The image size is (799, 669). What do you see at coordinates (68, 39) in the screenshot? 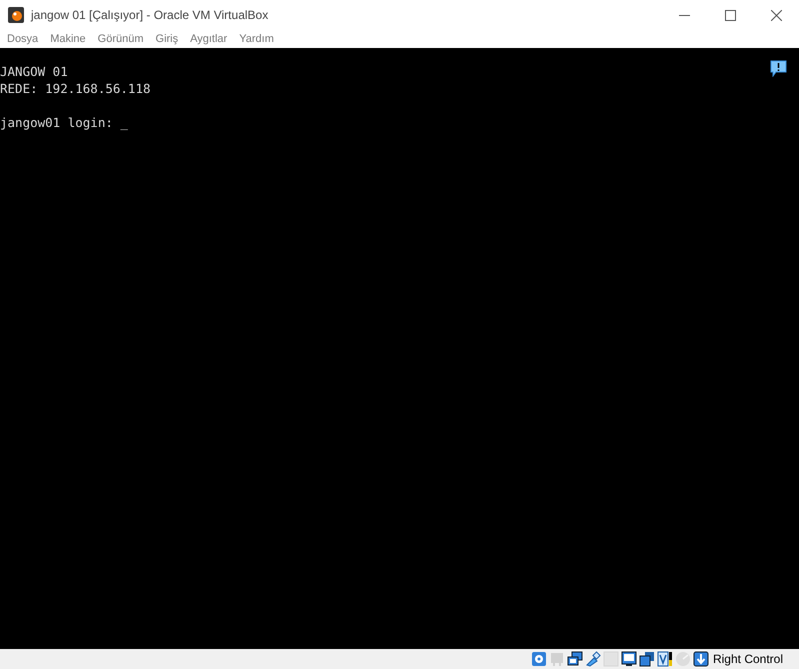
I see `menu-item: Makine` at bounding box center [68, 39].